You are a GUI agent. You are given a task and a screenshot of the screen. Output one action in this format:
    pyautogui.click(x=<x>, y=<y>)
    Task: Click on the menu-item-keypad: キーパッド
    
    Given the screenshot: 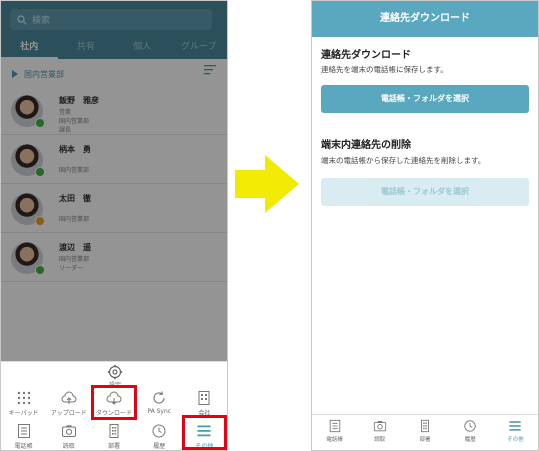 What is the action you would take?
    pyautogui.click(x=23, y=403)
    